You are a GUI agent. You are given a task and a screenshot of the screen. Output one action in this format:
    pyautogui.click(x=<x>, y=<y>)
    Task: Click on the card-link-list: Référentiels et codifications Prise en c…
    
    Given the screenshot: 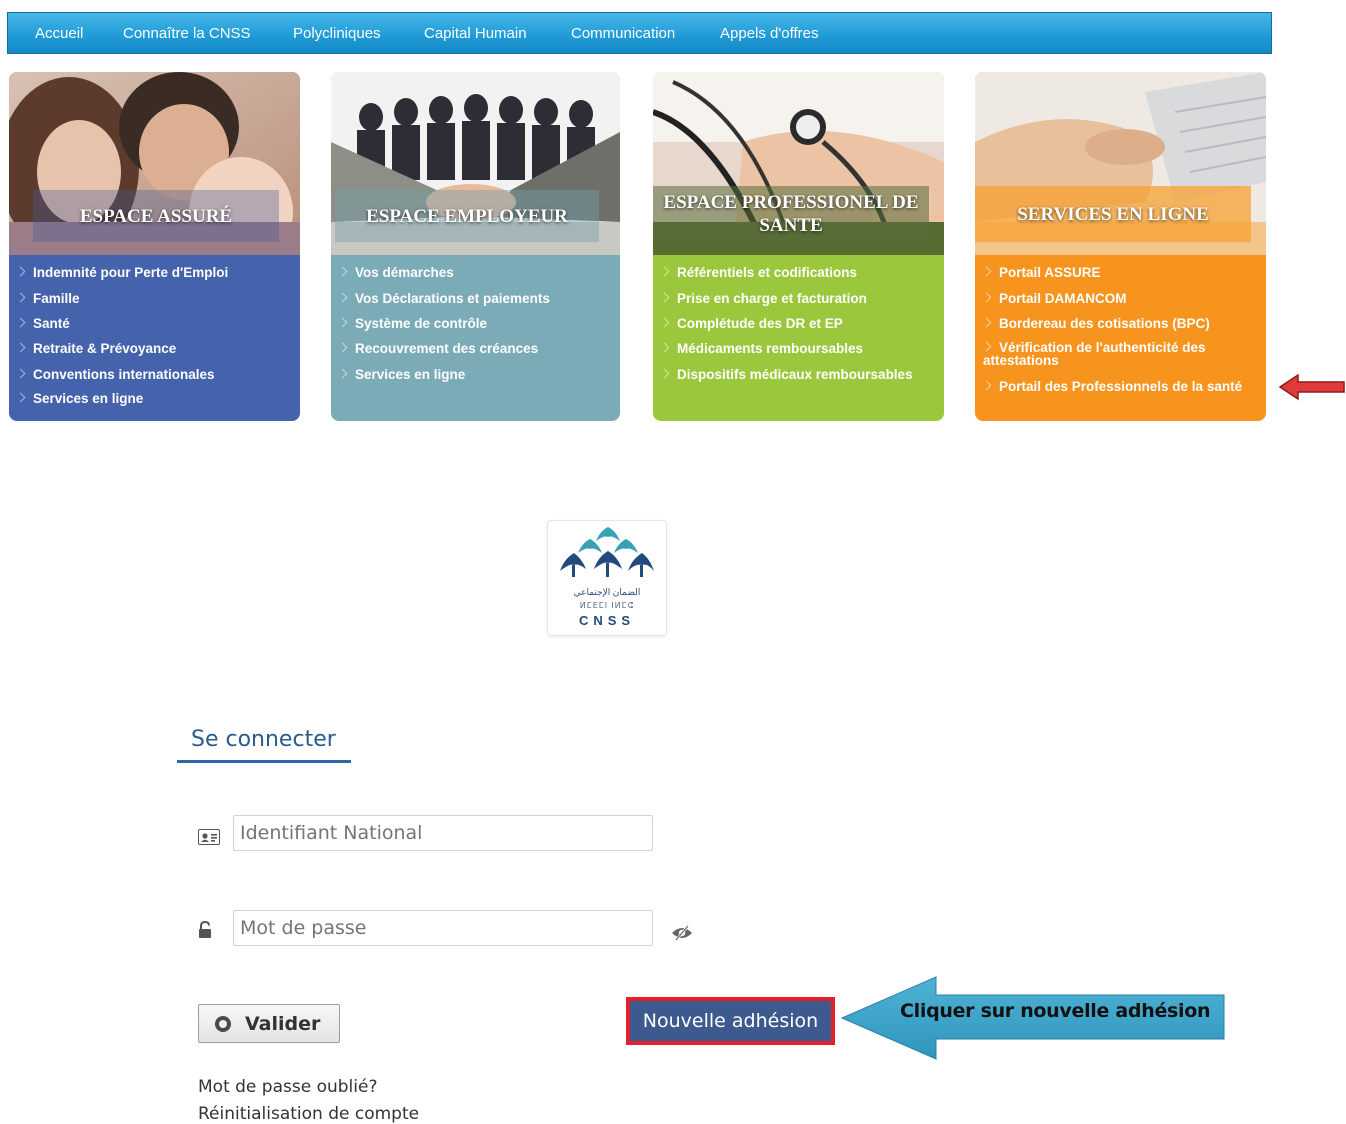 What is the action you would take?
    pyautogui.click(x=798, y=338)
    